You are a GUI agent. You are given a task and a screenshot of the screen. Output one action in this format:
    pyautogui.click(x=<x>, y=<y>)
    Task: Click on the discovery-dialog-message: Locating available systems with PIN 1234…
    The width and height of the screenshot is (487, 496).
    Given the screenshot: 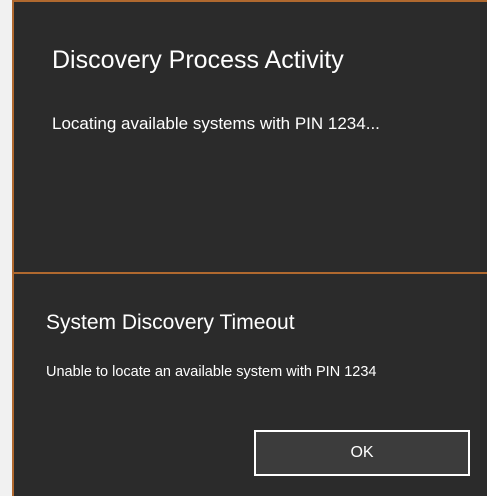 What is the action you would take?
    pyautogui.click(x=216, y=123)
    